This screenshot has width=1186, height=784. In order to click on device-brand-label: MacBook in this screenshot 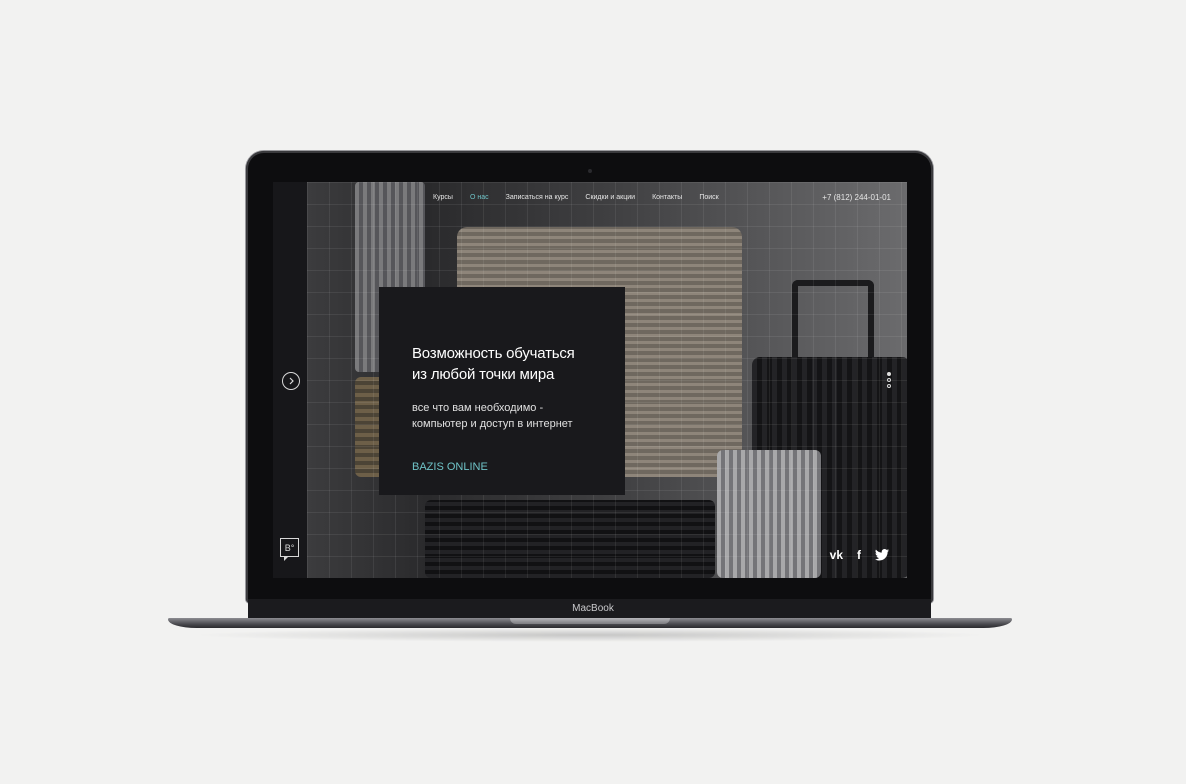, I will do `click(593, 608)`.